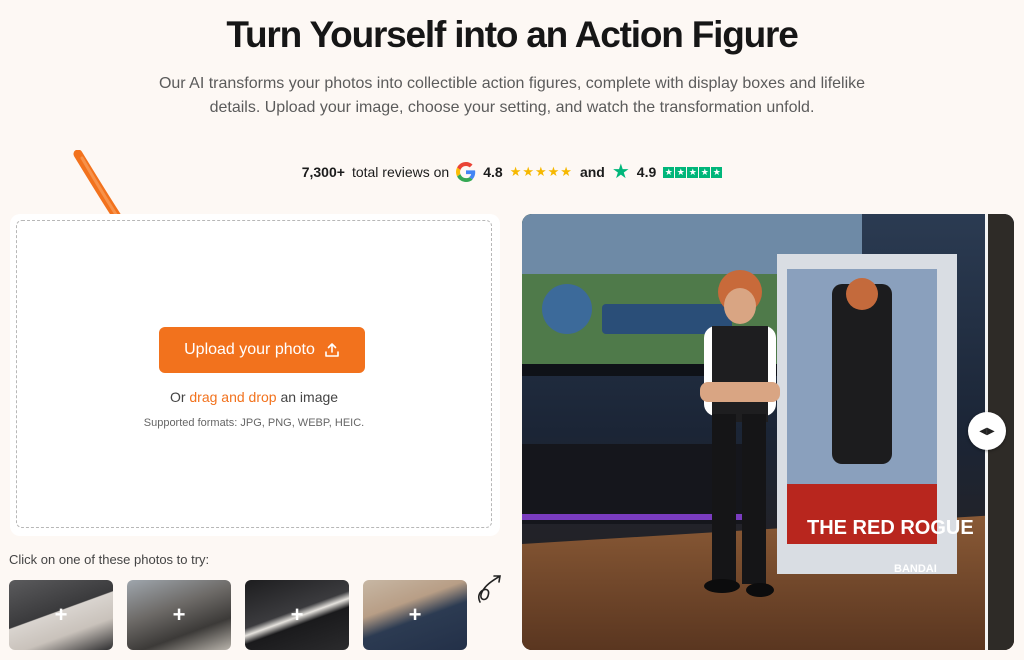 The image size is (1024, 660). I want to click on trustpilot-stars: ★ ★ ★ ★ ★, so click(693, 172).